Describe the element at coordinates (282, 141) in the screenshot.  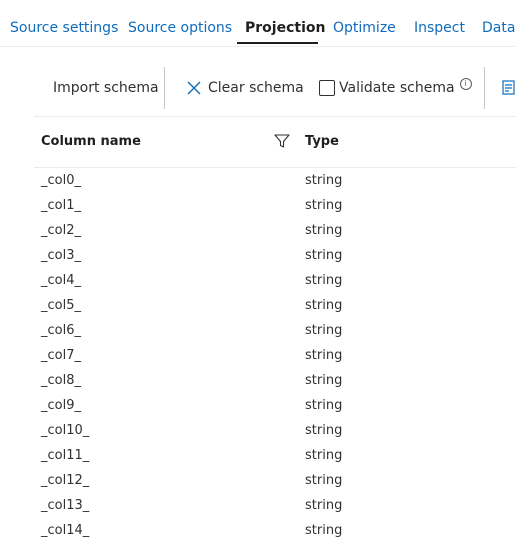
I see `filter-icon` at that location.